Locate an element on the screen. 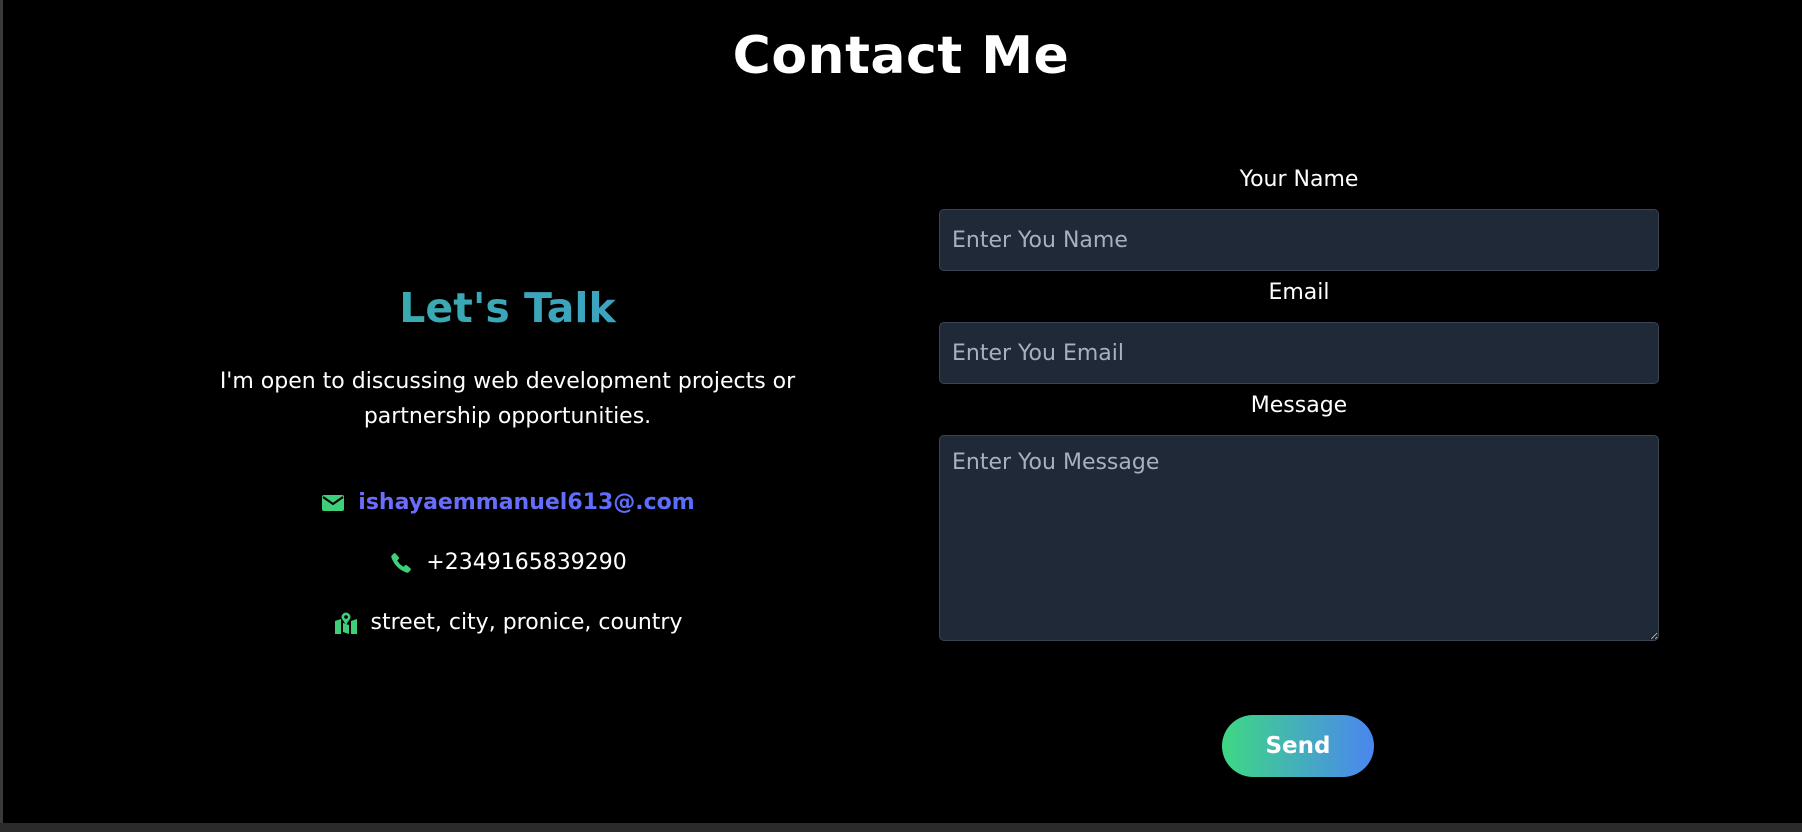 The height and width of the screenshot is (832, 1802). message-field-group: Message is located at coordinates (1299, 518).